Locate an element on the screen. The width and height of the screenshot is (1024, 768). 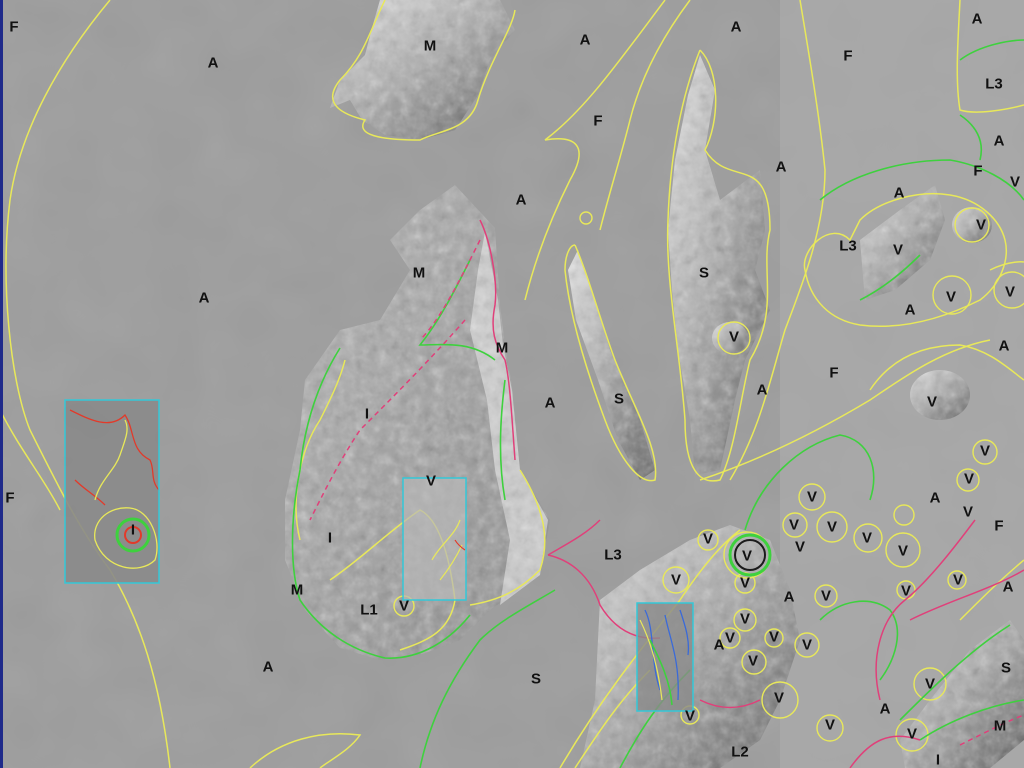
inset-west-fill is located at coordinates (112, 491).